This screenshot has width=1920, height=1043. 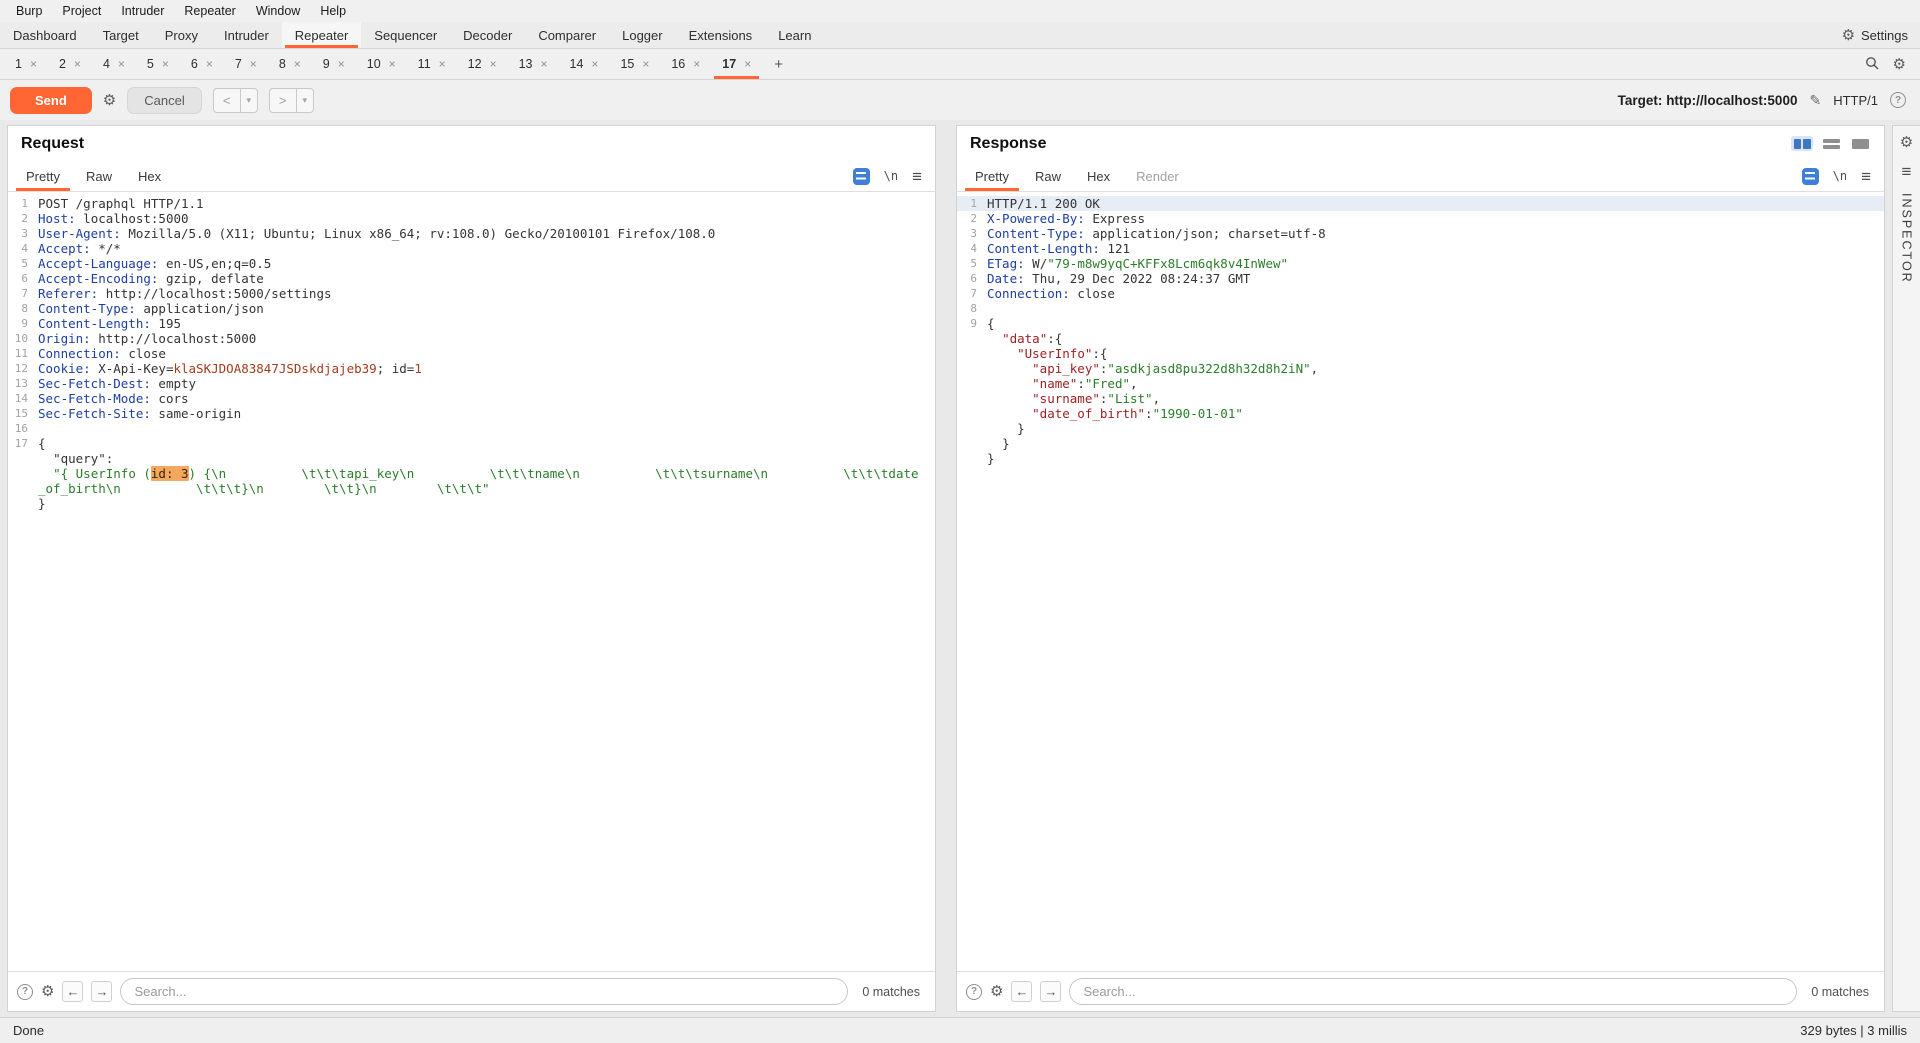 What do you see at coordinates (1435, 278) in the screenshot?
I see `code-text: Date: Thu, 29 Dec 2022 08:24:37 GMT` at bounding box center [1435, 278].